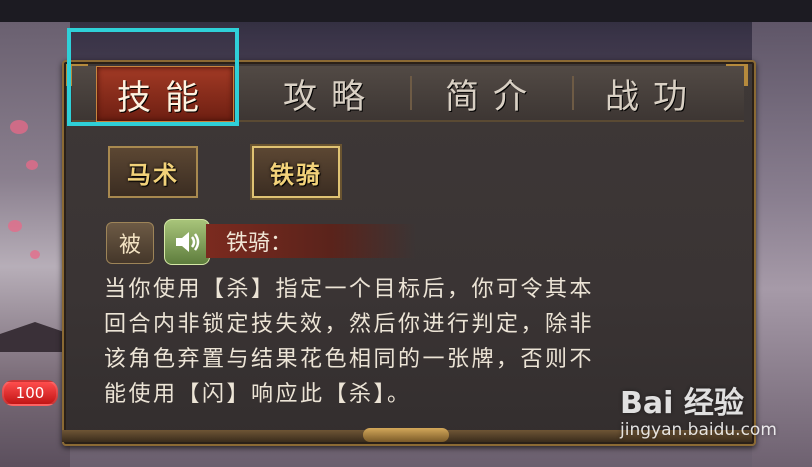 This screenshot has height=467, width=812. I want to click on panel-bottom-ornament, so click(406, 435).